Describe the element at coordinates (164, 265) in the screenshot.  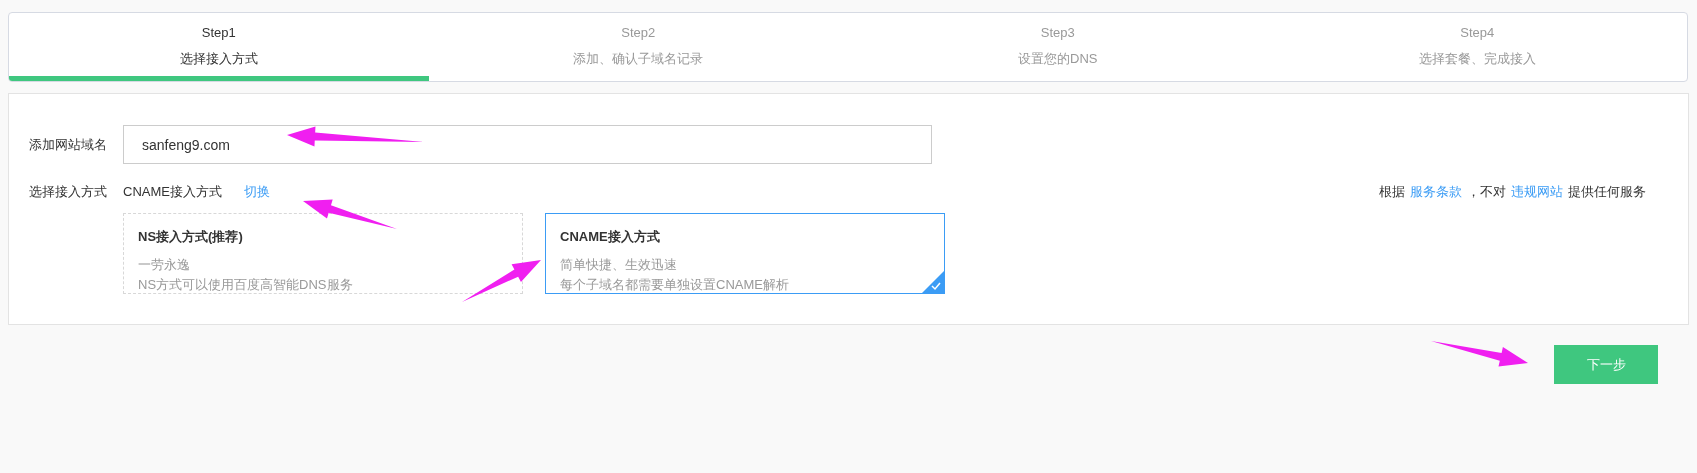
I see `option-description: 一劳永逸` at that location.